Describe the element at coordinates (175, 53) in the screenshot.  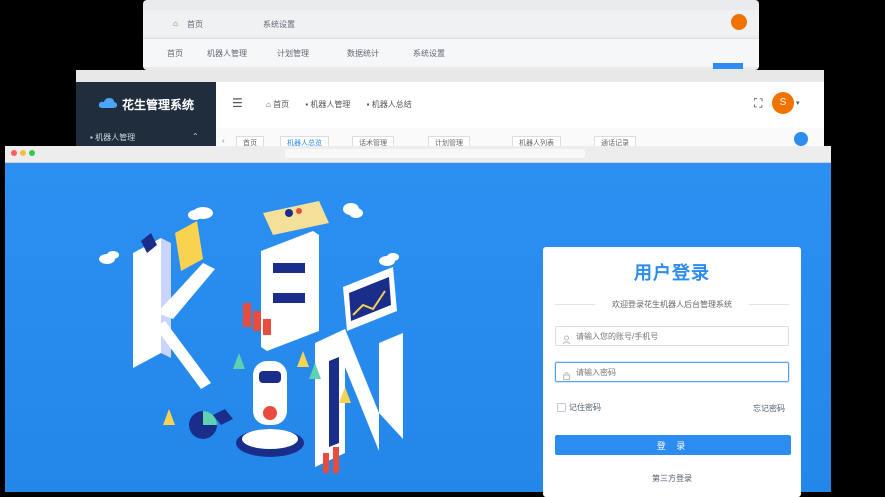
I see `back-tab: 首页` at that location.